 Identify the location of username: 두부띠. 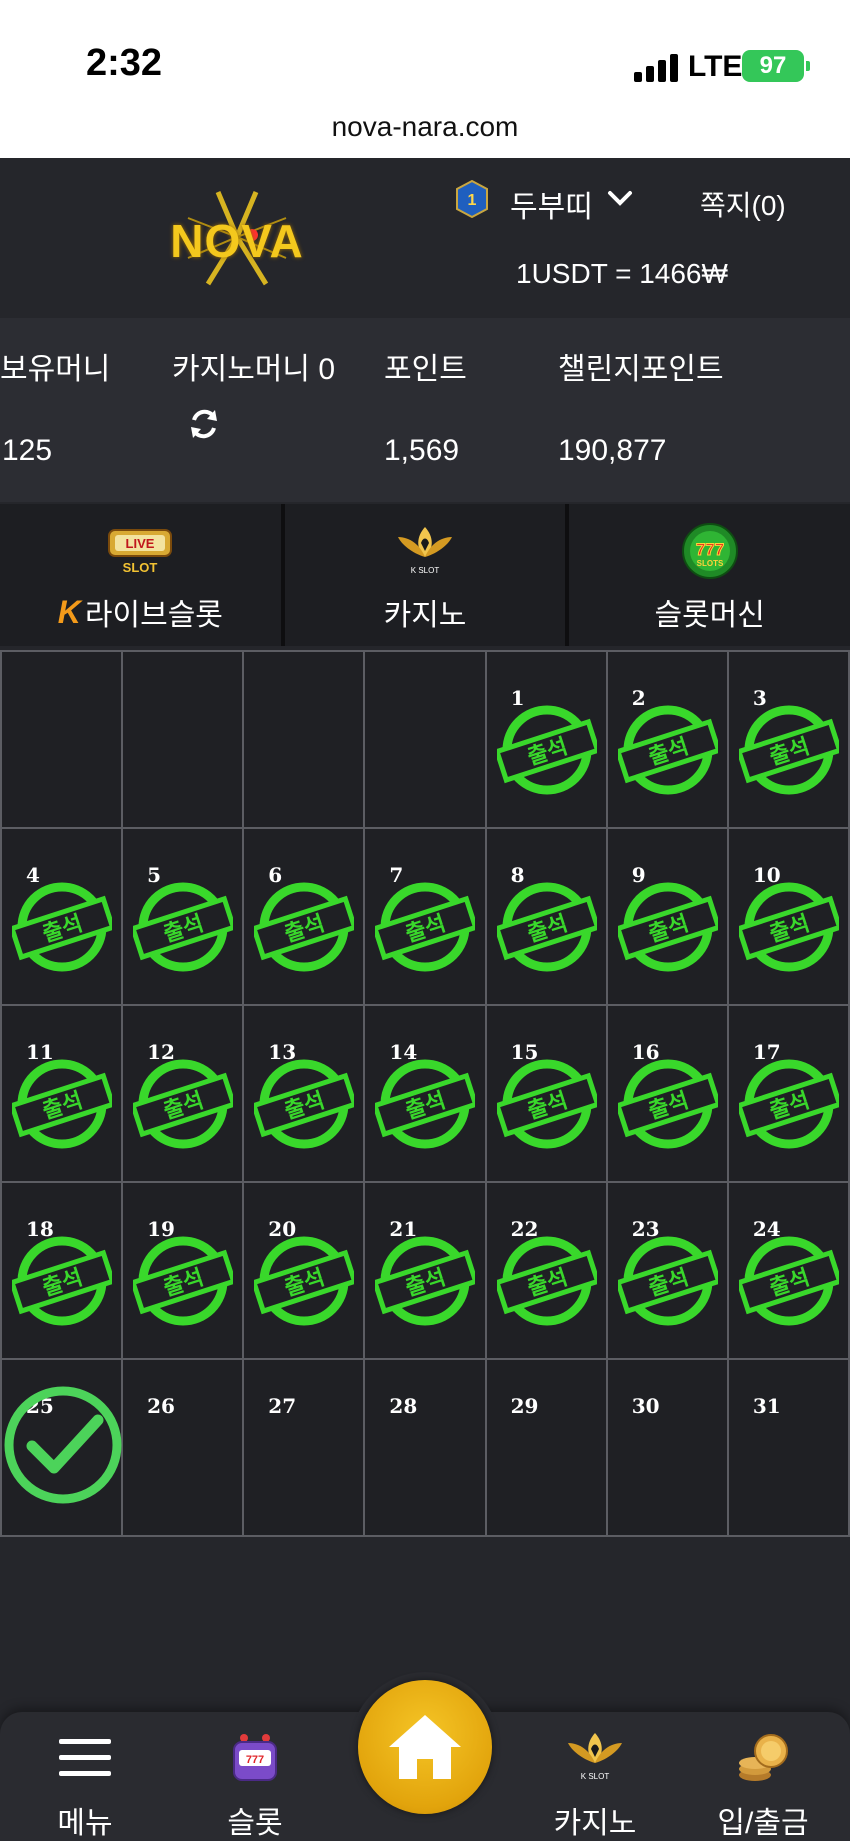
(551, 204).